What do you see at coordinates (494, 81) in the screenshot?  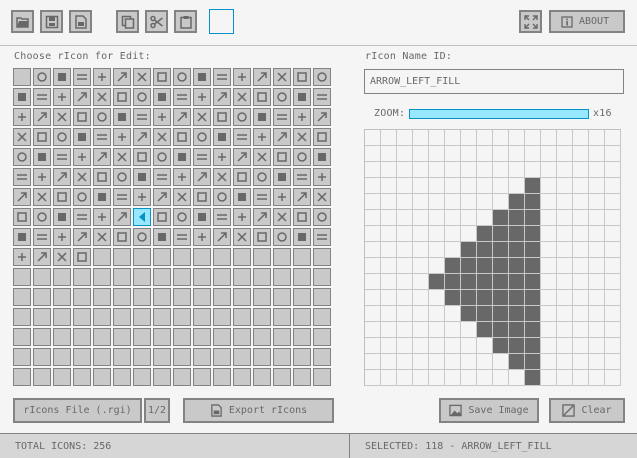 I see `icon-name-input: ARROW_LEFT_FILL` at bounding box center [494, 81].